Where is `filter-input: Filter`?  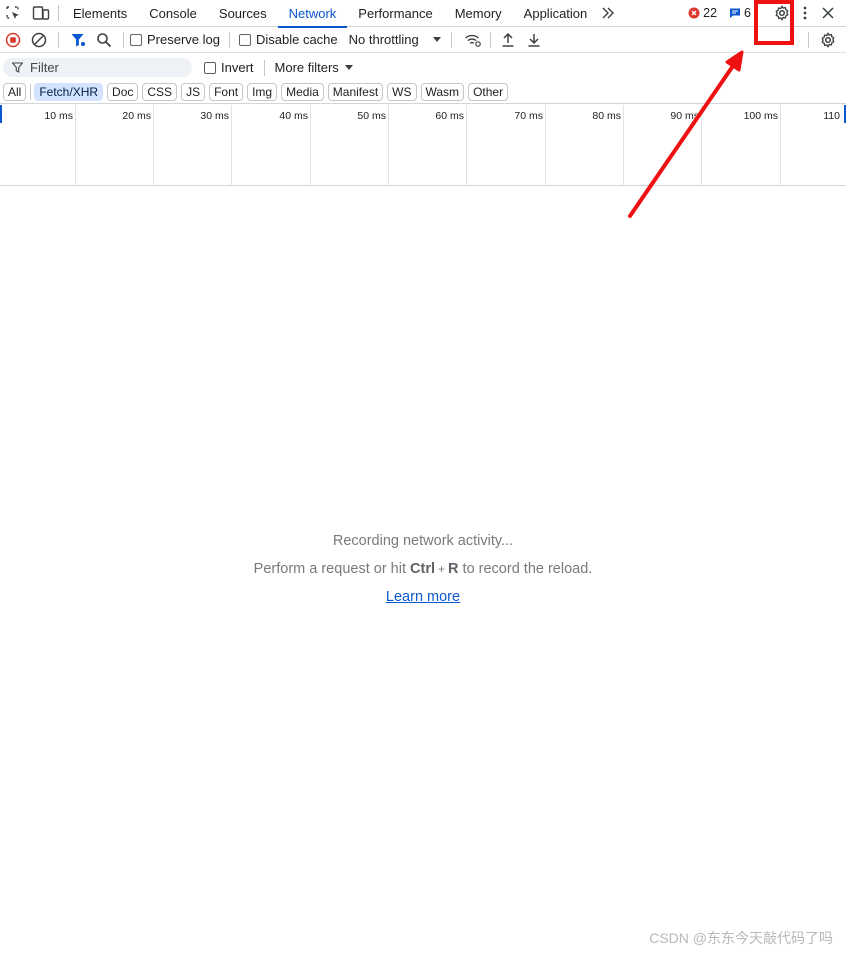 filter-input: Filter is located at coordinates (97, 67).